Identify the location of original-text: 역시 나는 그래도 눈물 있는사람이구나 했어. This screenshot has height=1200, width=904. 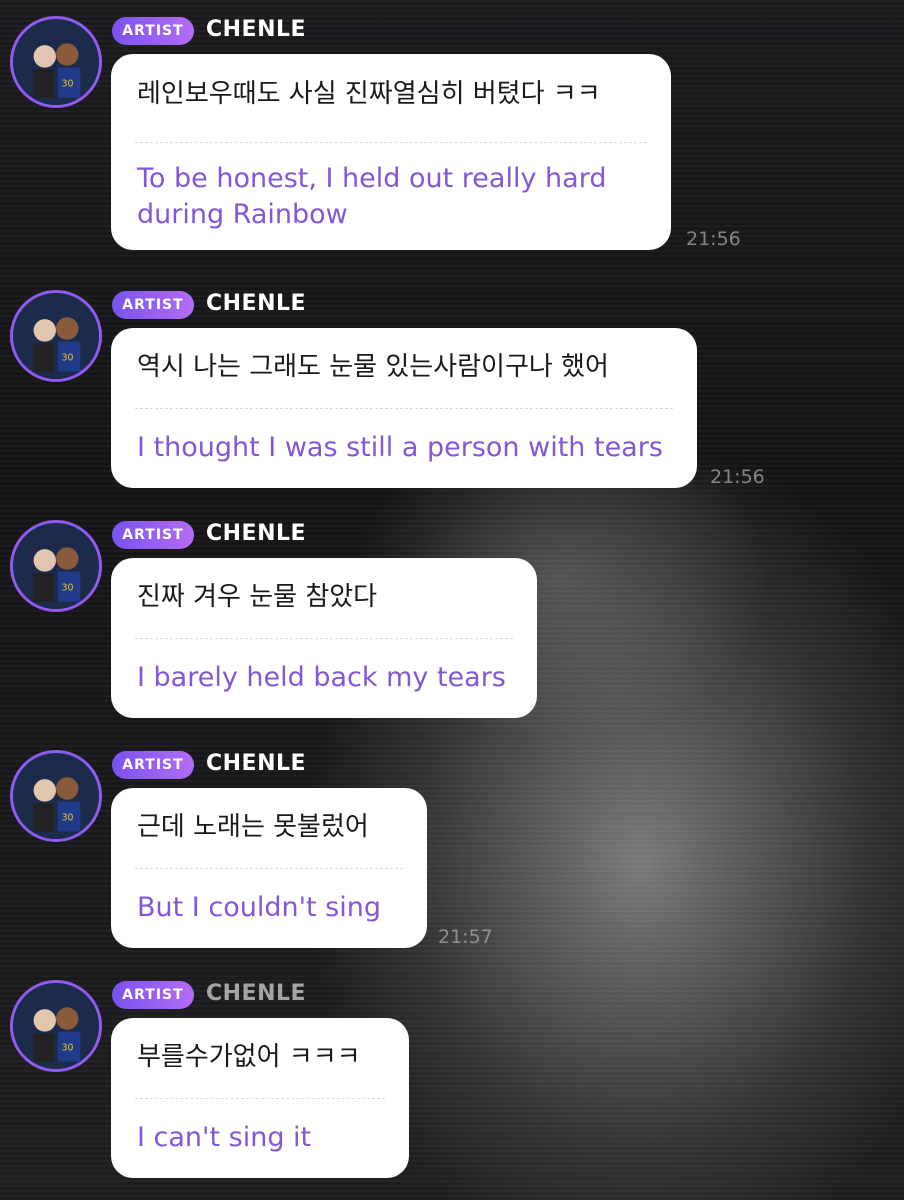
(373, 367).